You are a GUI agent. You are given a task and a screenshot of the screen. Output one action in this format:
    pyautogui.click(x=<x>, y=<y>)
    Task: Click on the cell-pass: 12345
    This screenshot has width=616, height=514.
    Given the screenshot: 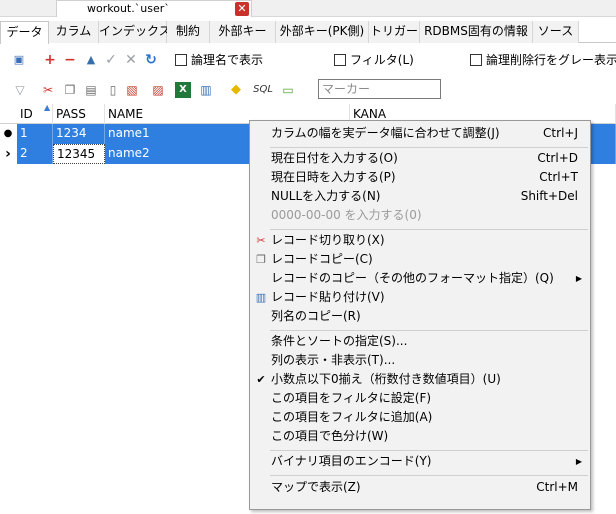 What is the action you would take?
    pyautogui.click(x=79, y=154)
    